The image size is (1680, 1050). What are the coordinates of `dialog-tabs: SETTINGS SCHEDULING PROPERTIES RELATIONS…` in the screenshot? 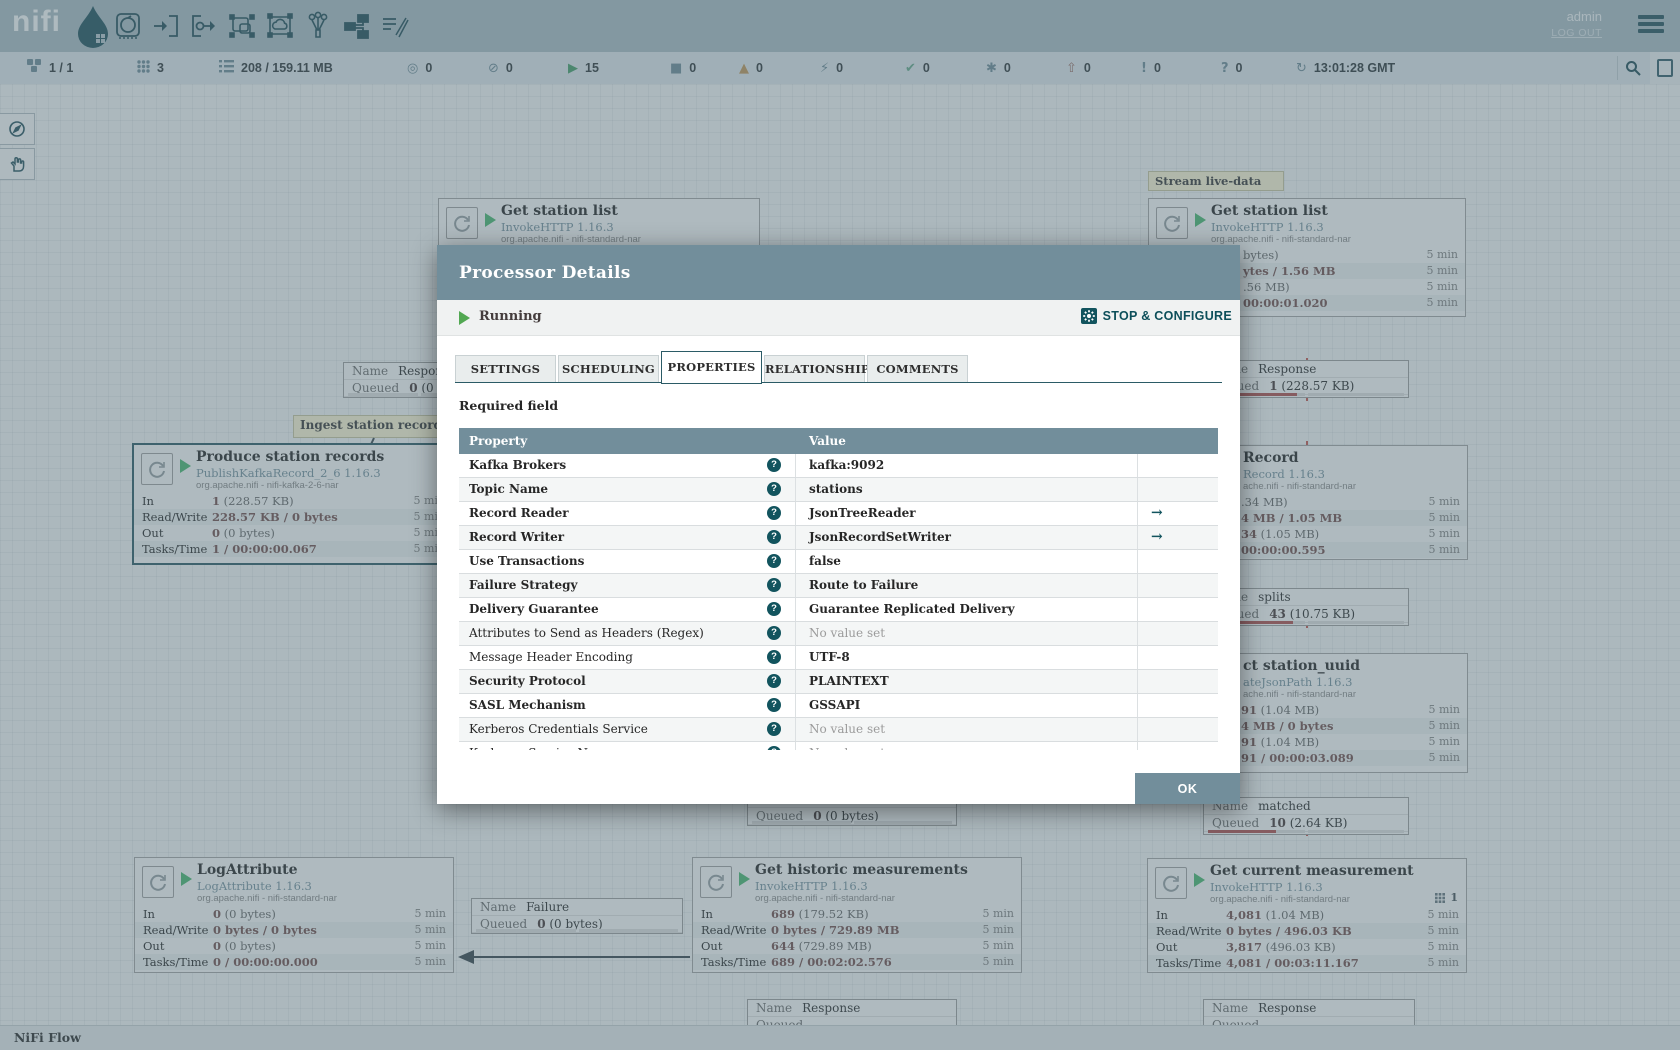 It's located at (838, 367).